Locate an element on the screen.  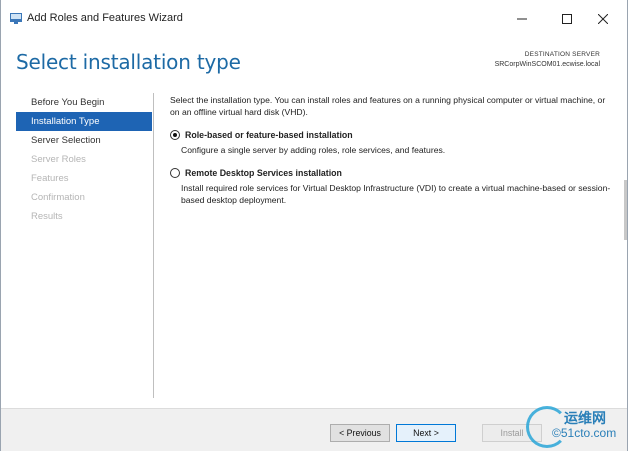
minimize-icon is located at coordinates (522, 19).